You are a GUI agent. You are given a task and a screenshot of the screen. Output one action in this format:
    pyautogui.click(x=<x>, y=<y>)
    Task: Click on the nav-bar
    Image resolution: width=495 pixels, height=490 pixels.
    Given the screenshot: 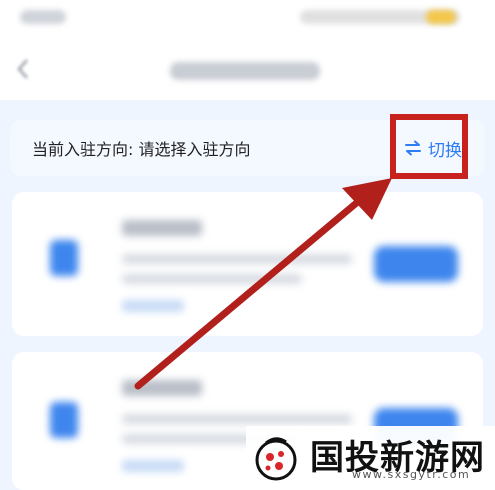 What is the action you would take?
    pyautogui.click(x=247, y=70)
    